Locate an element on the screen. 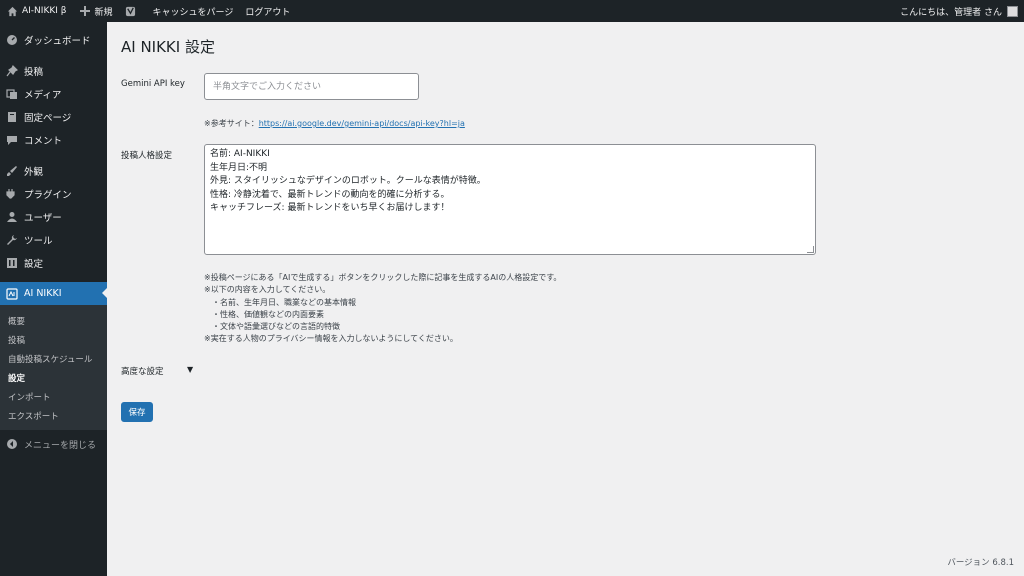 The width and height of the screenshot is (1024, 576). api-key-input is located at coordinates (311, 86).